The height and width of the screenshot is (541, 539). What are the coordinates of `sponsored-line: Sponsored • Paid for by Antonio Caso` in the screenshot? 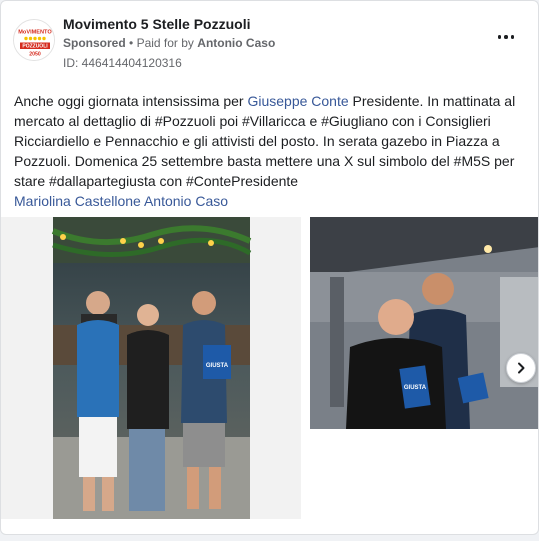 It's located at (169, 43).